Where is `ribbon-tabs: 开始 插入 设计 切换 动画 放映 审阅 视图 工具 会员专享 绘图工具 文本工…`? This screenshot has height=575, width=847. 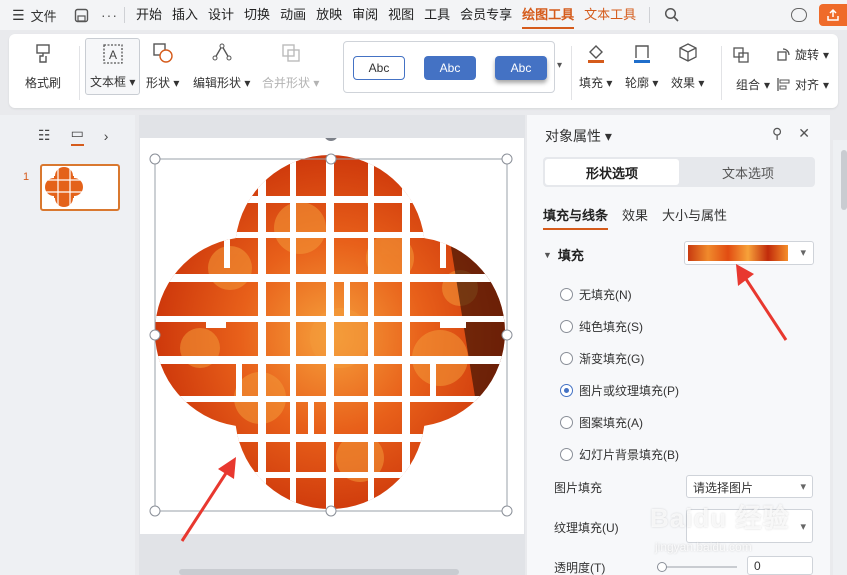
ribbon-tabs: 开始 插入 设计 切换 动画 放映 审阅 视图 工具 会员专享 绘图工具 文本工… is located at coordinates (386, 15).